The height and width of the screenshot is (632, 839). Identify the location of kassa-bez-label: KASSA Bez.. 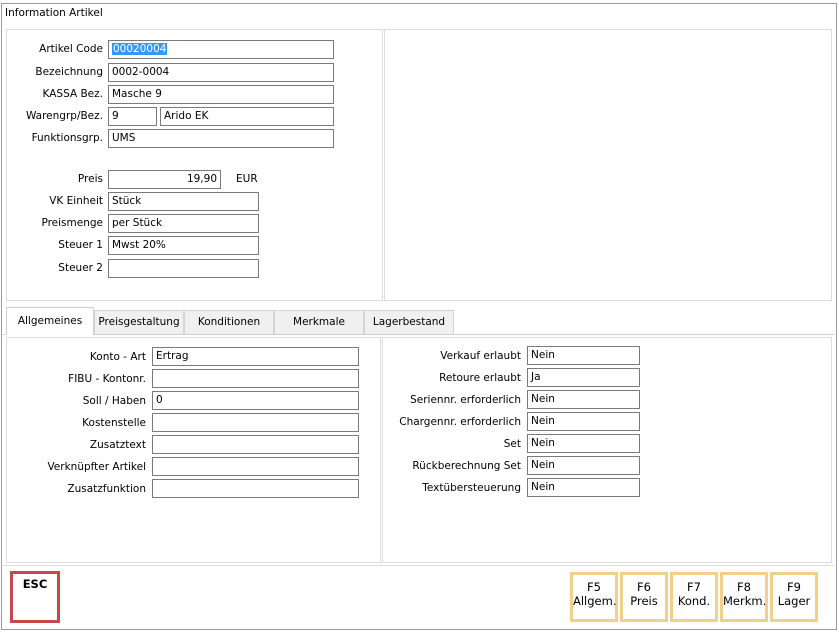
(72, 94).